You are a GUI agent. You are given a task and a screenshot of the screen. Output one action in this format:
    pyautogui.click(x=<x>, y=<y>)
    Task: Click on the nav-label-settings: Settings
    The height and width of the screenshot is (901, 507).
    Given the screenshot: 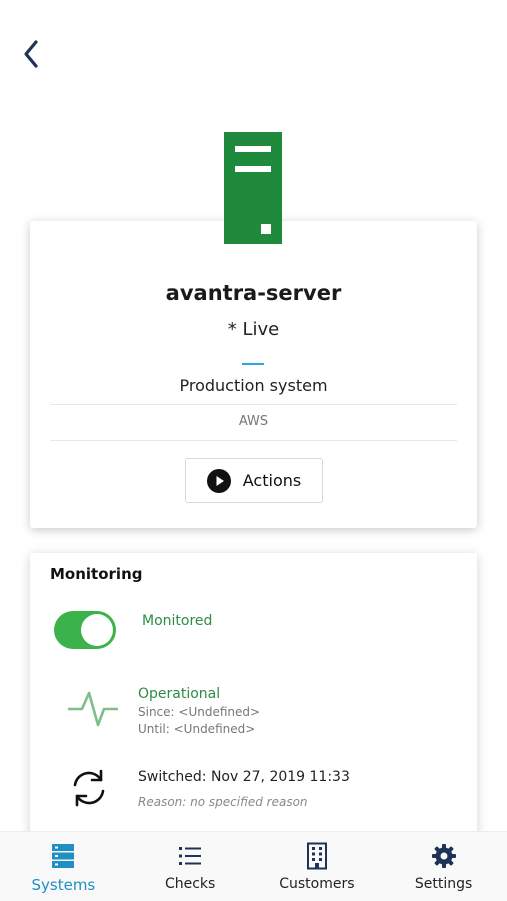 What is the action you would take?
    pyautogui.click(x=443, y=884)
    